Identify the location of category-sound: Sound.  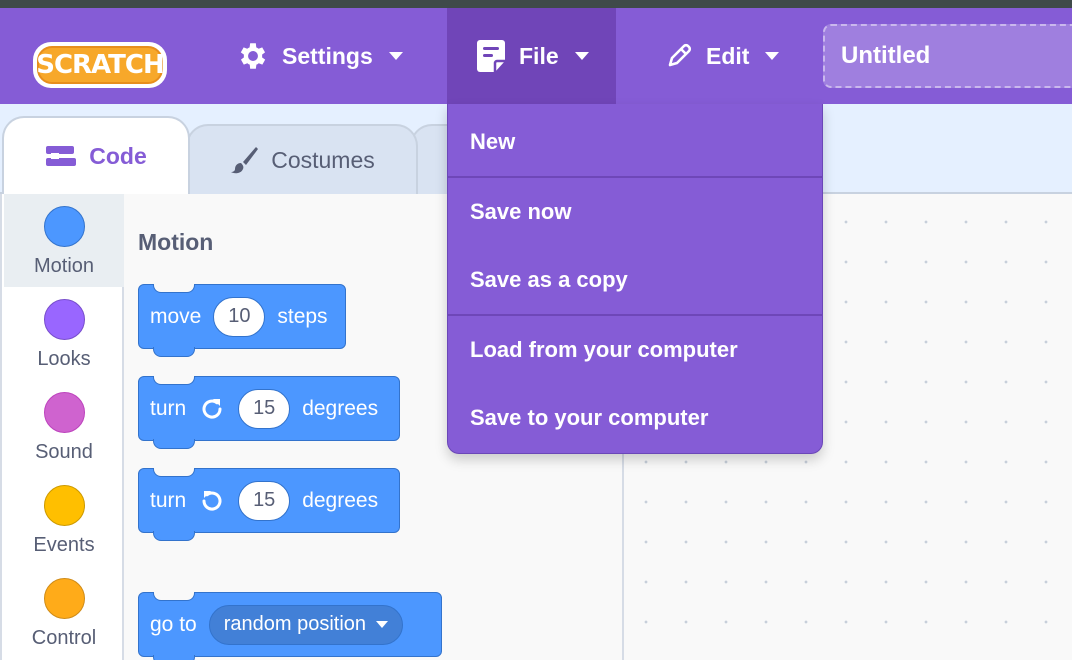
(64, 426).